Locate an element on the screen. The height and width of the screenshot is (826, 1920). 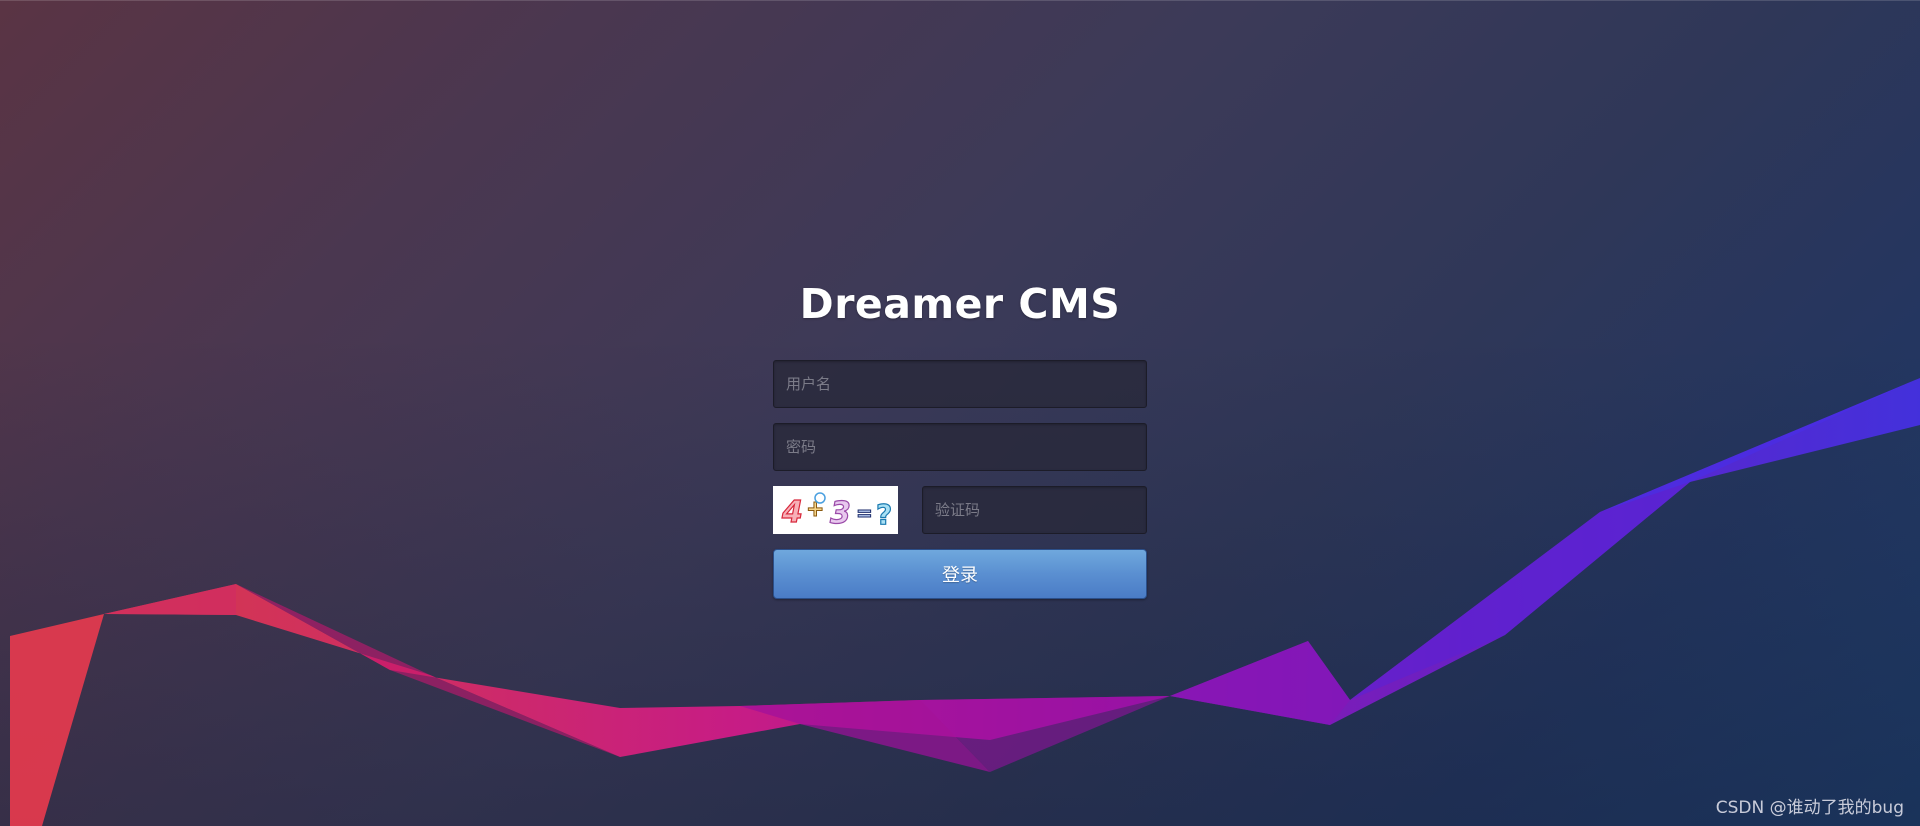
page-title: Dreamer CMS is located at coordinates (960, 304).